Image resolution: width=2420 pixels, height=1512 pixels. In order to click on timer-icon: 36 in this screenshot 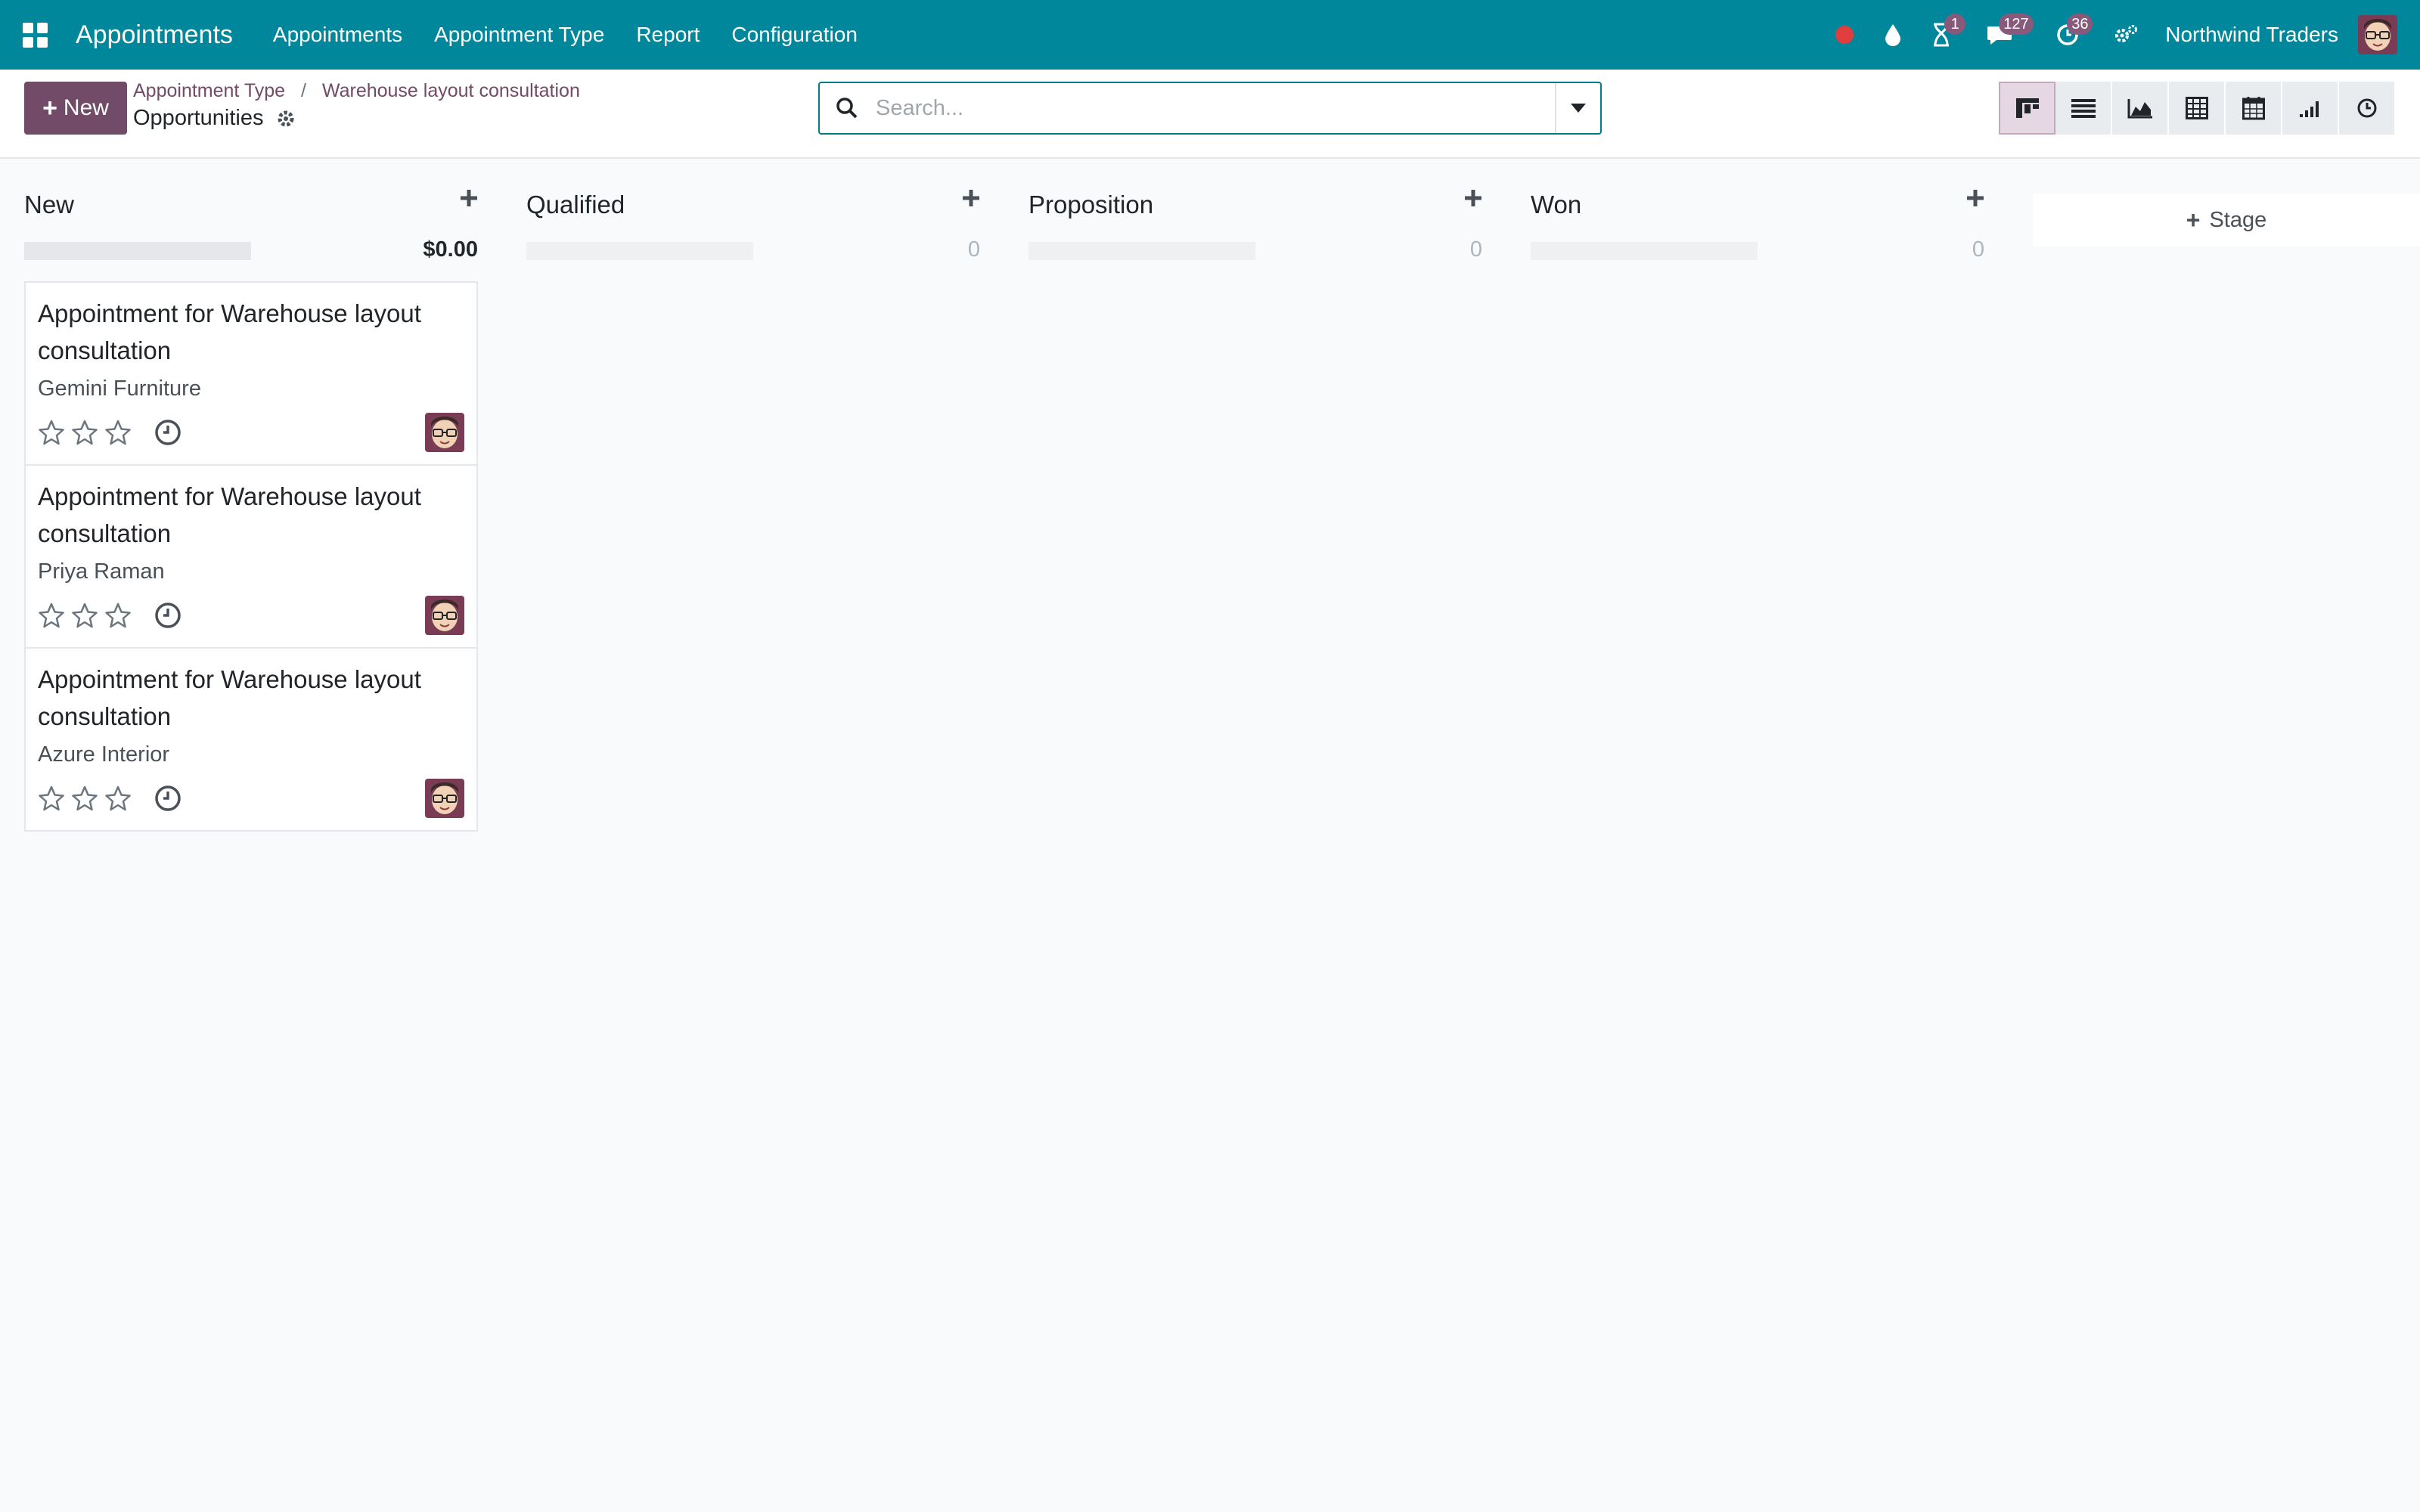, I will do `click(2068, 35)`.